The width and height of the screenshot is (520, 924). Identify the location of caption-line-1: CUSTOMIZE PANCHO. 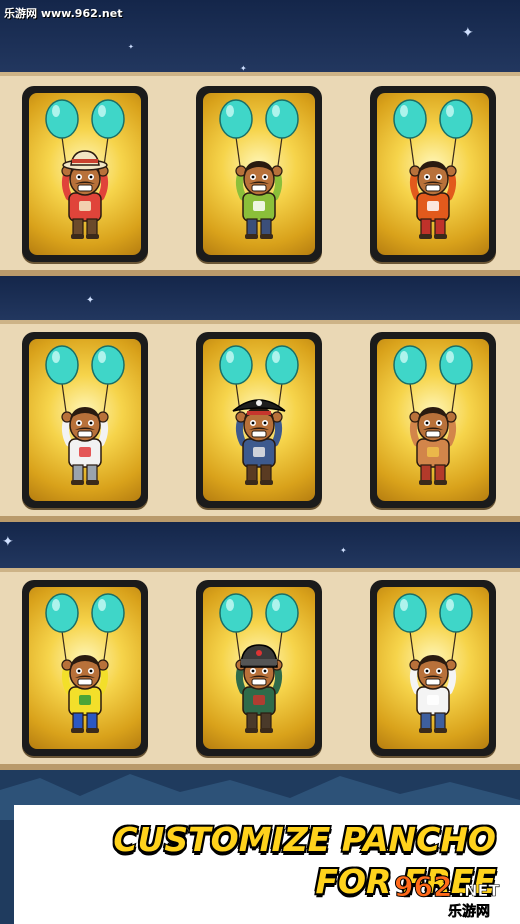
(304, 839).